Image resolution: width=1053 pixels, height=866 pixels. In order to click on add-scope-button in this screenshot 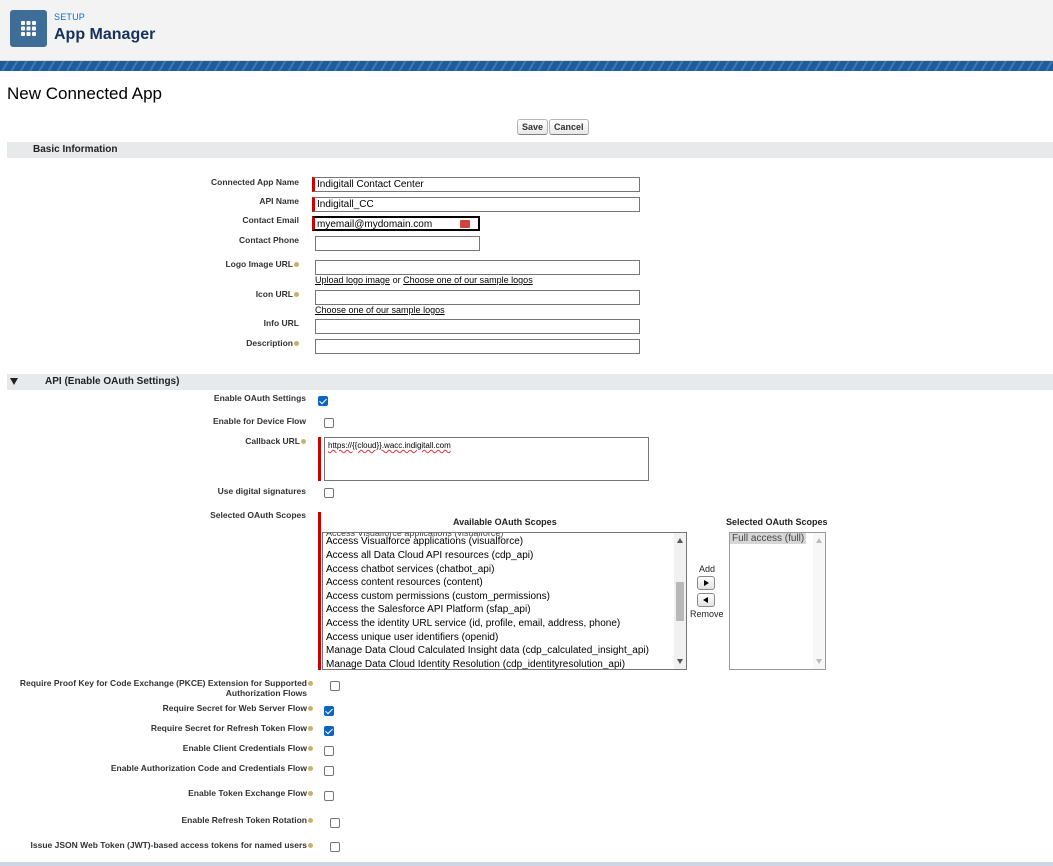, I will do `click(706, 583)`.